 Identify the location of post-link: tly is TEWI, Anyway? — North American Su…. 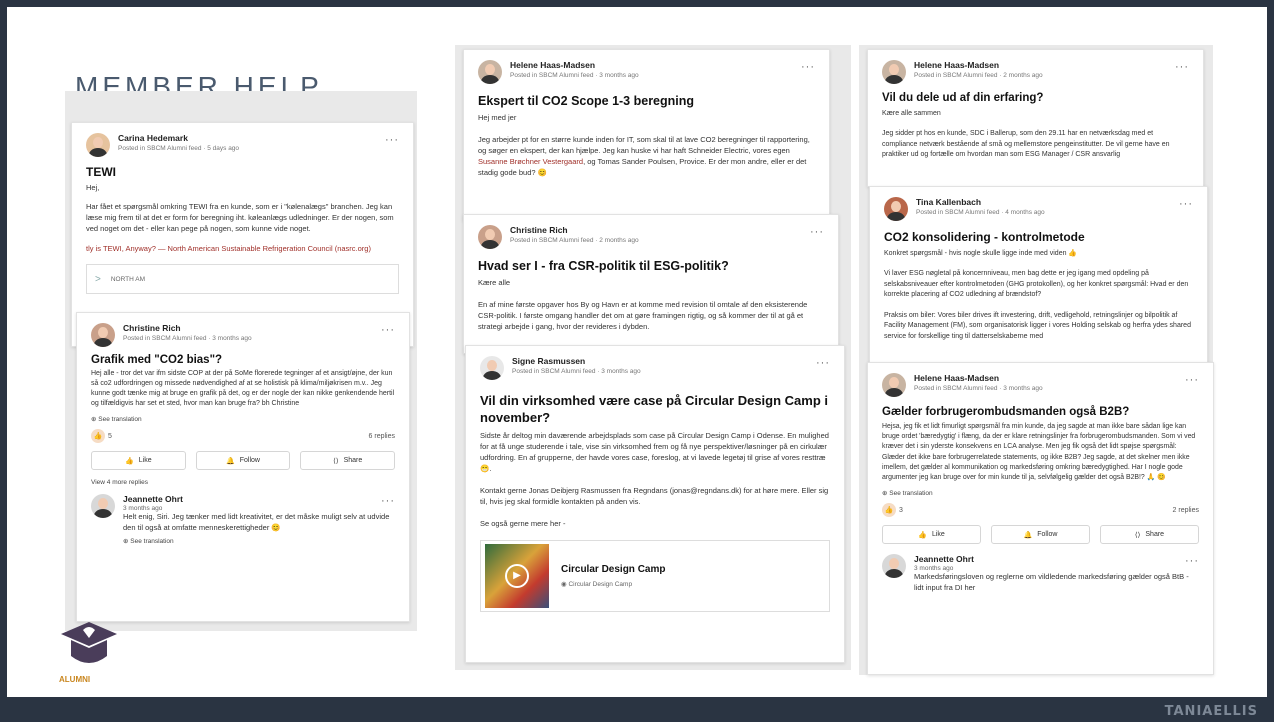
(242, 248).